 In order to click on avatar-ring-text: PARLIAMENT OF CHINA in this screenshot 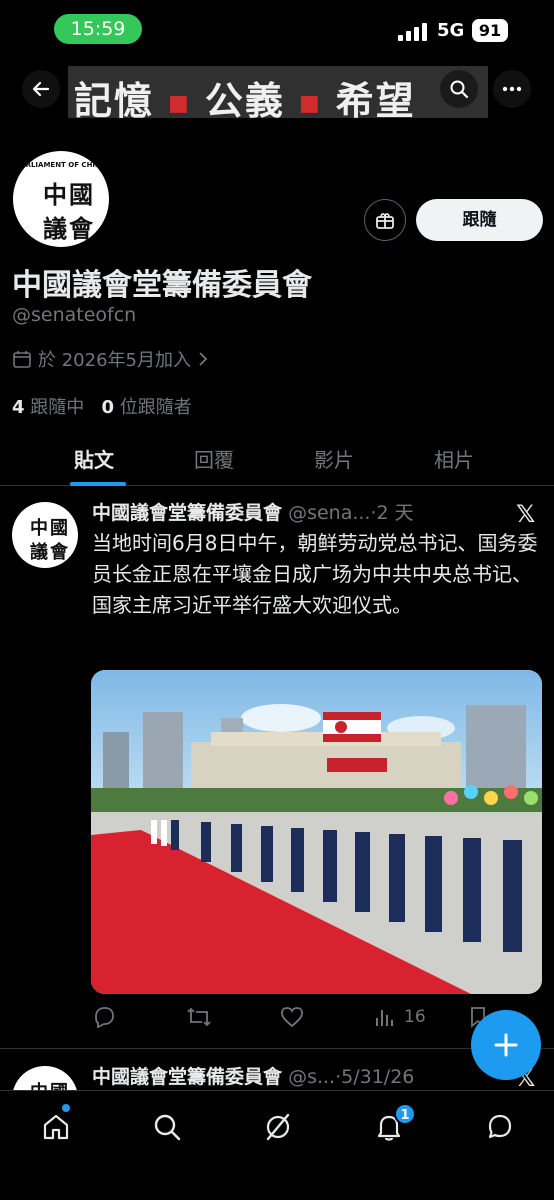, I will do `click(61, 165)`.